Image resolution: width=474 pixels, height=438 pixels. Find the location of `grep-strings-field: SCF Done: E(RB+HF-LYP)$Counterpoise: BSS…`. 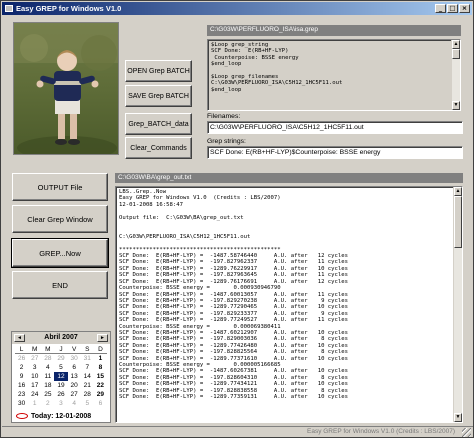

grep-strings-field: SCF Done: E(RB+HF-LYP)$Counterpoise: BSS… is located at coordinates (335, 152).